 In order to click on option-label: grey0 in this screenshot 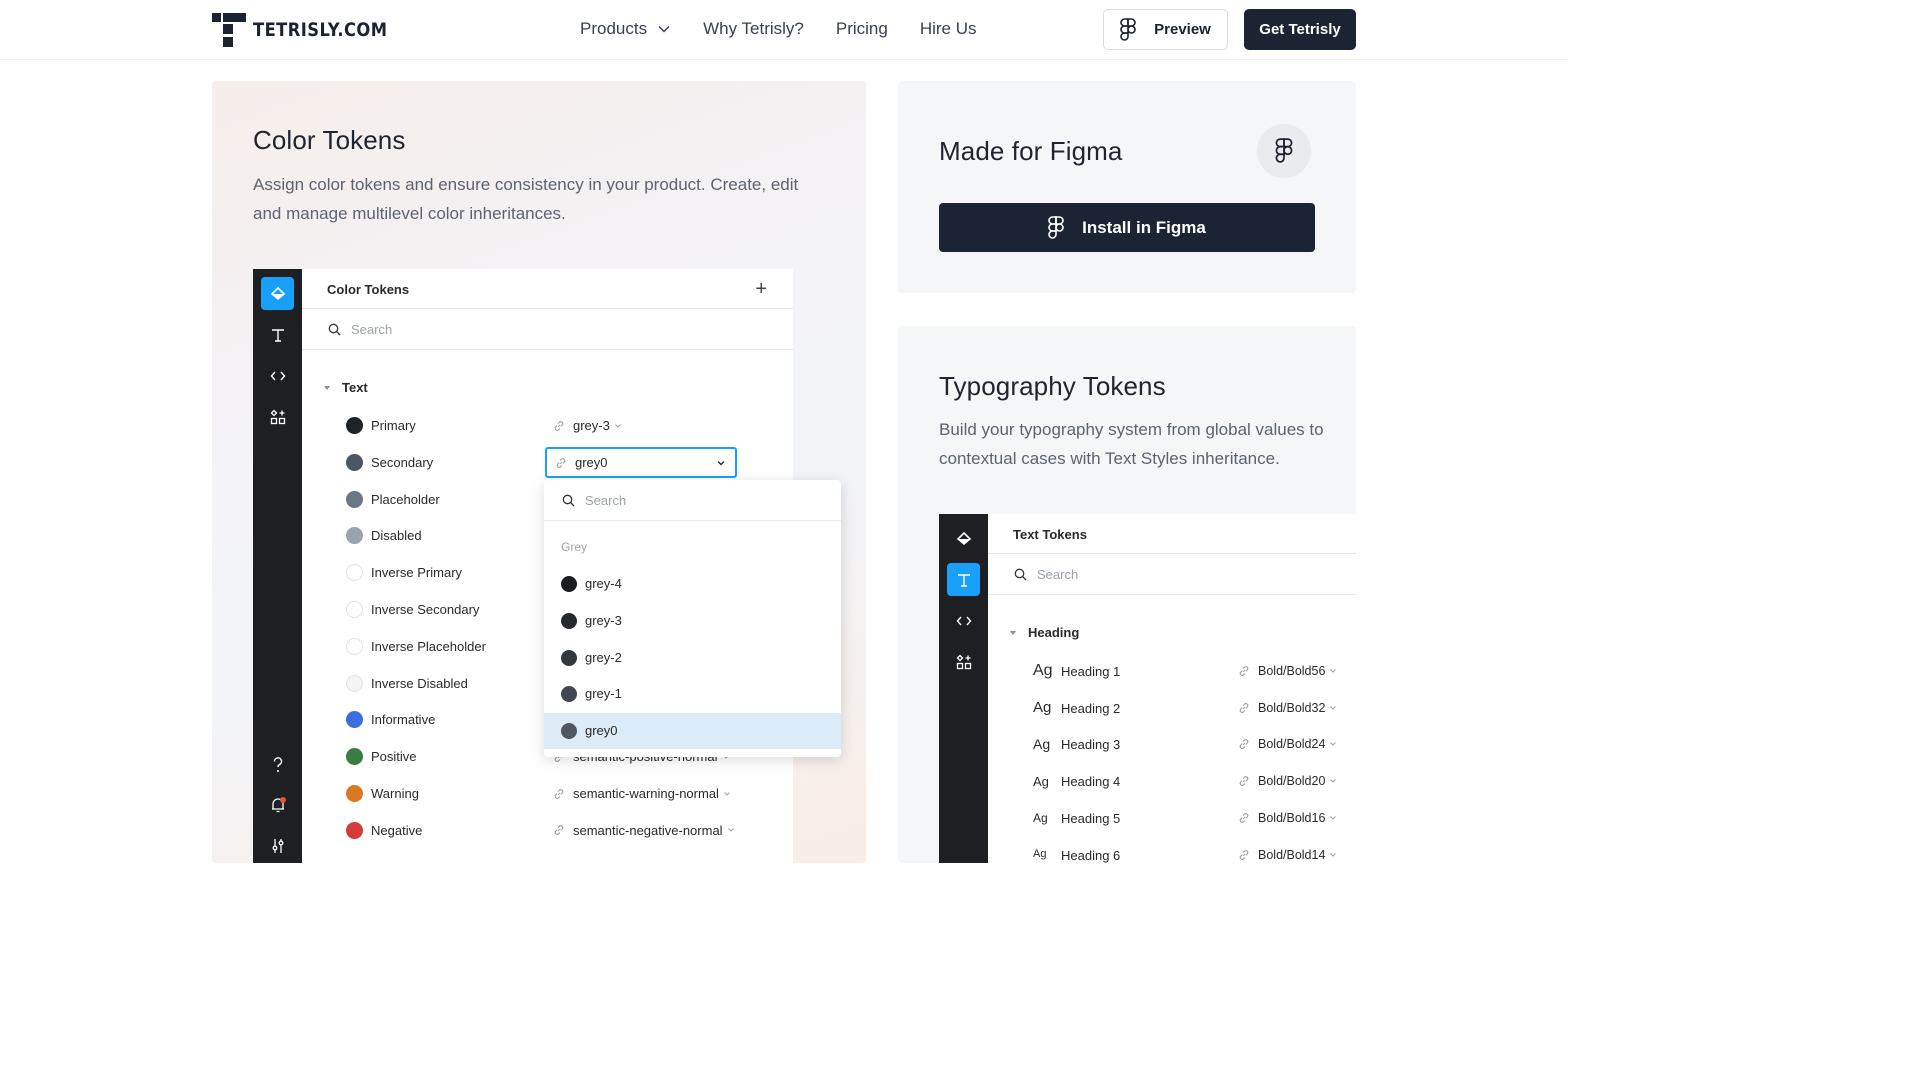, I will do `click(601, 731)`.